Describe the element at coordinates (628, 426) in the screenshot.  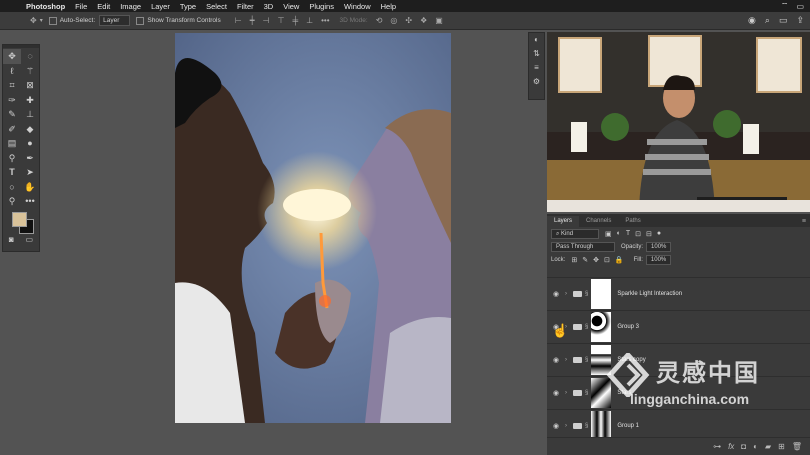
I see `layer-name: Group 1` at that location.